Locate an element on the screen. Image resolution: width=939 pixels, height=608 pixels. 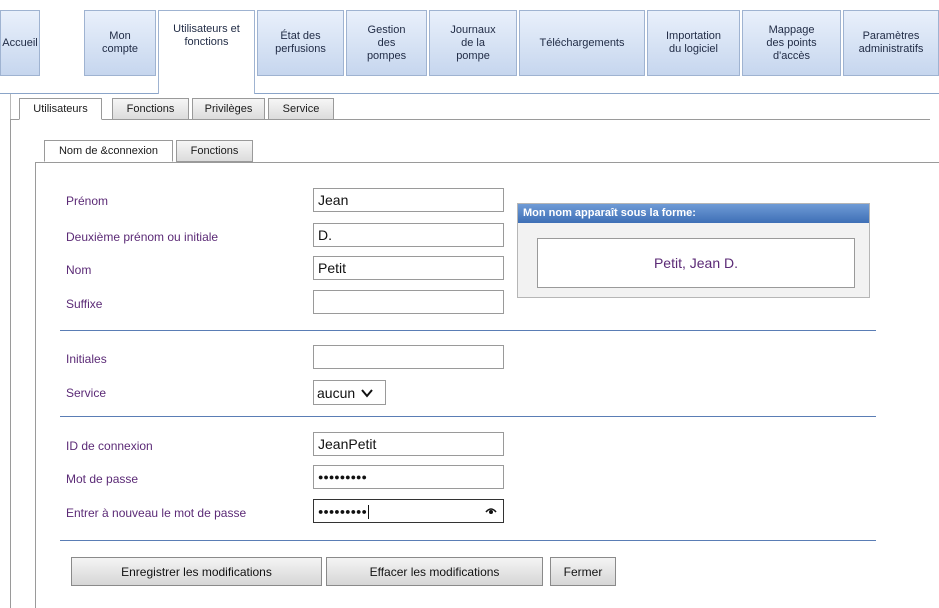
last-name-input is located at coordinates (408, 268).